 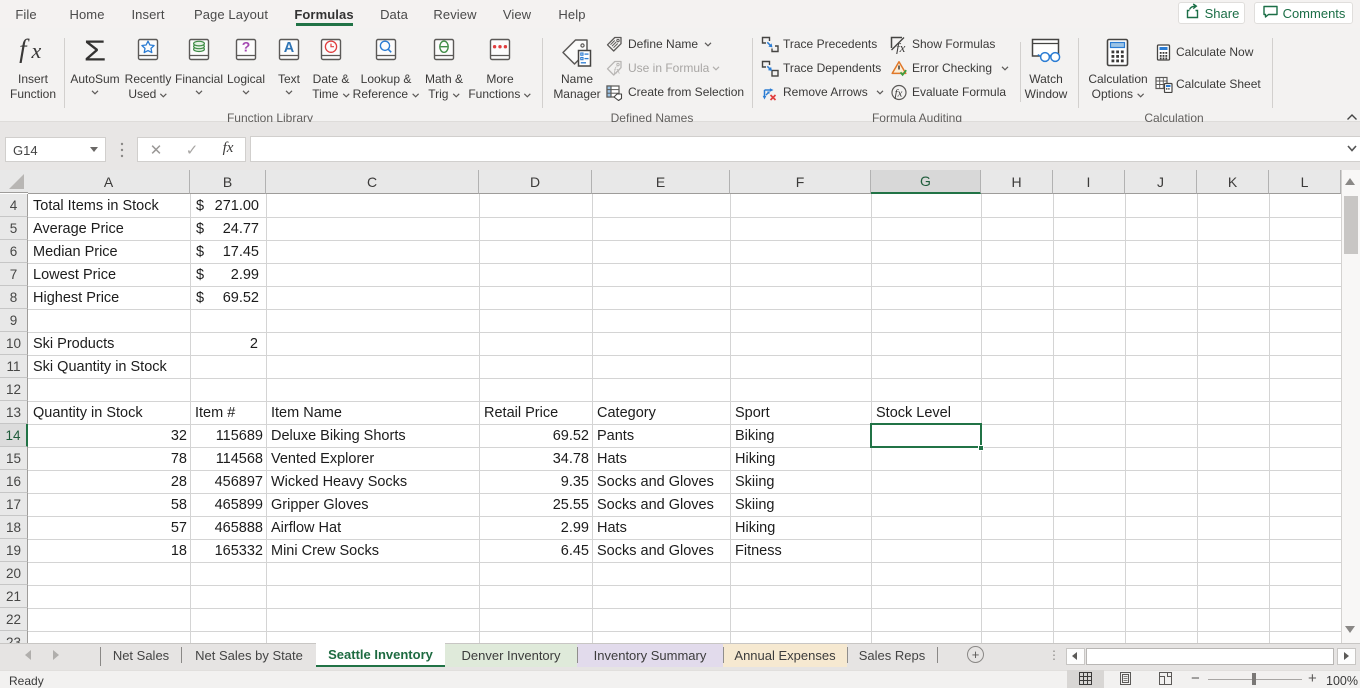 I want to click on svg-text: Σ, so click(x=95, y=51).